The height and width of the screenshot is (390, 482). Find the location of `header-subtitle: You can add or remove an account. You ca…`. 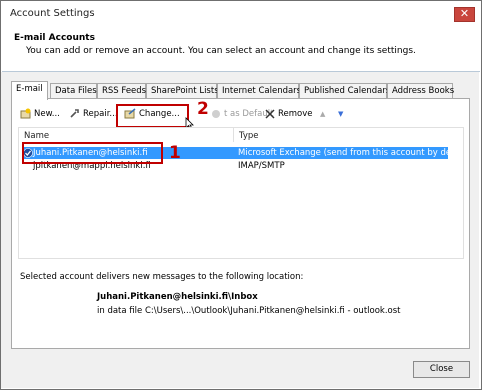

header-subtitle: You can add or remove an account. You ca… is located at coordinates (221, 51).